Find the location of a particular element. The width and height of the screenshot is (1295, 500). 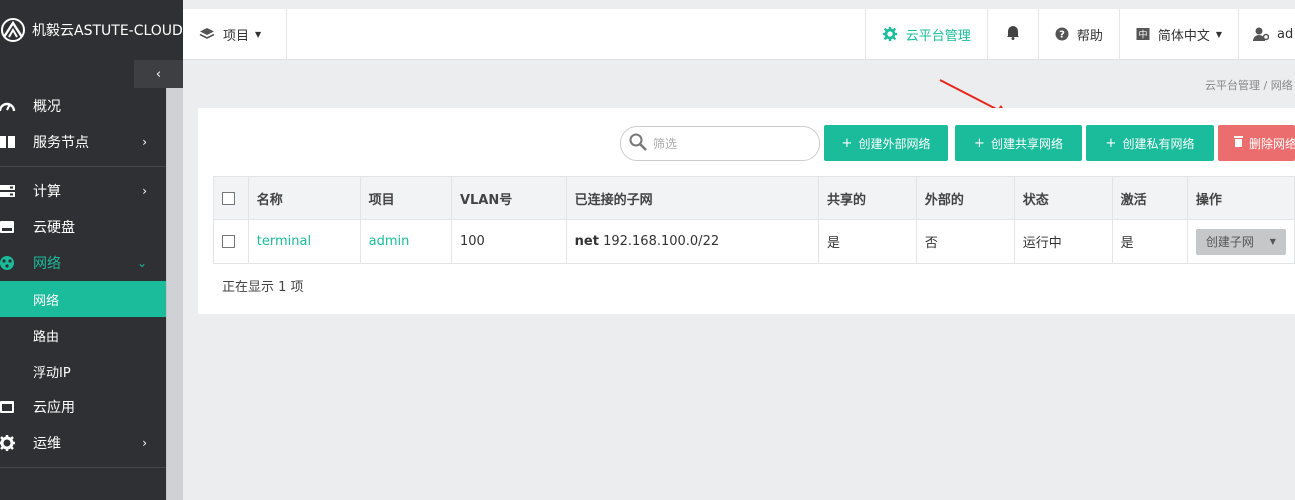

sidebar-item-label: 计算 is located at coordinates (47, 192).